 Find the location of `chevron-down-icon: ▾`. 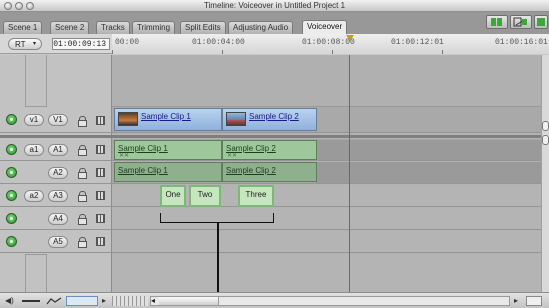

chevron-down-icon: ▾ is located at coordinates (34, 44).